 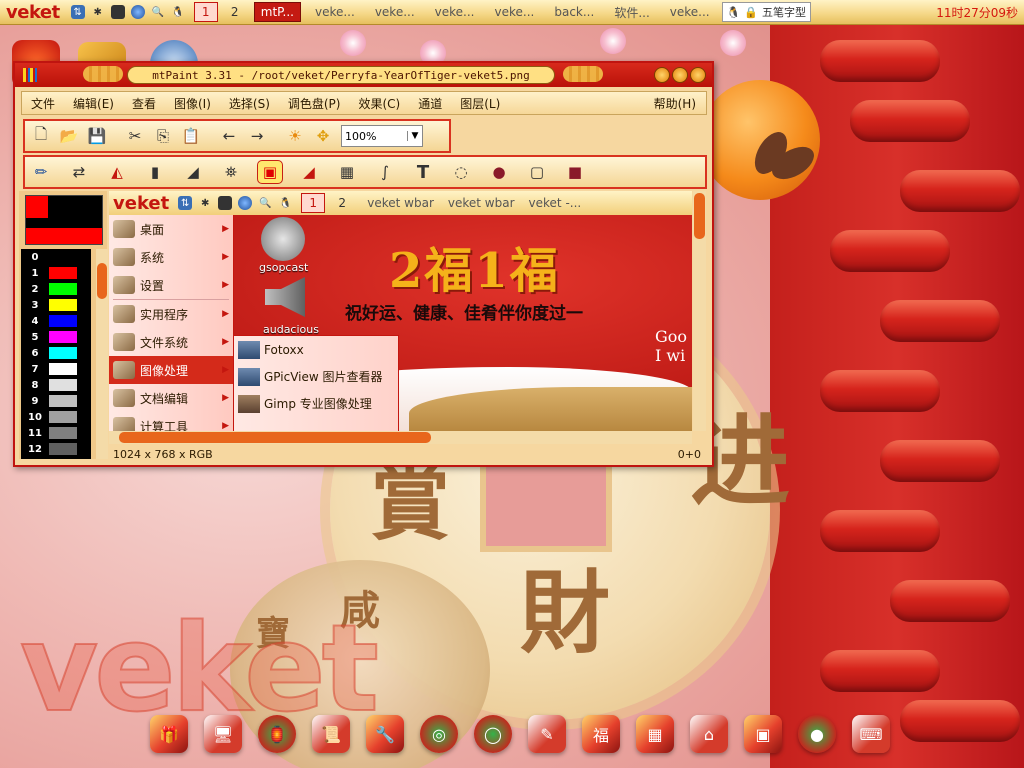 What do you see at coordinates (385, 172) in the screenshot?
I see `polygon-icon: ∫` at bounding box center [385, 172].